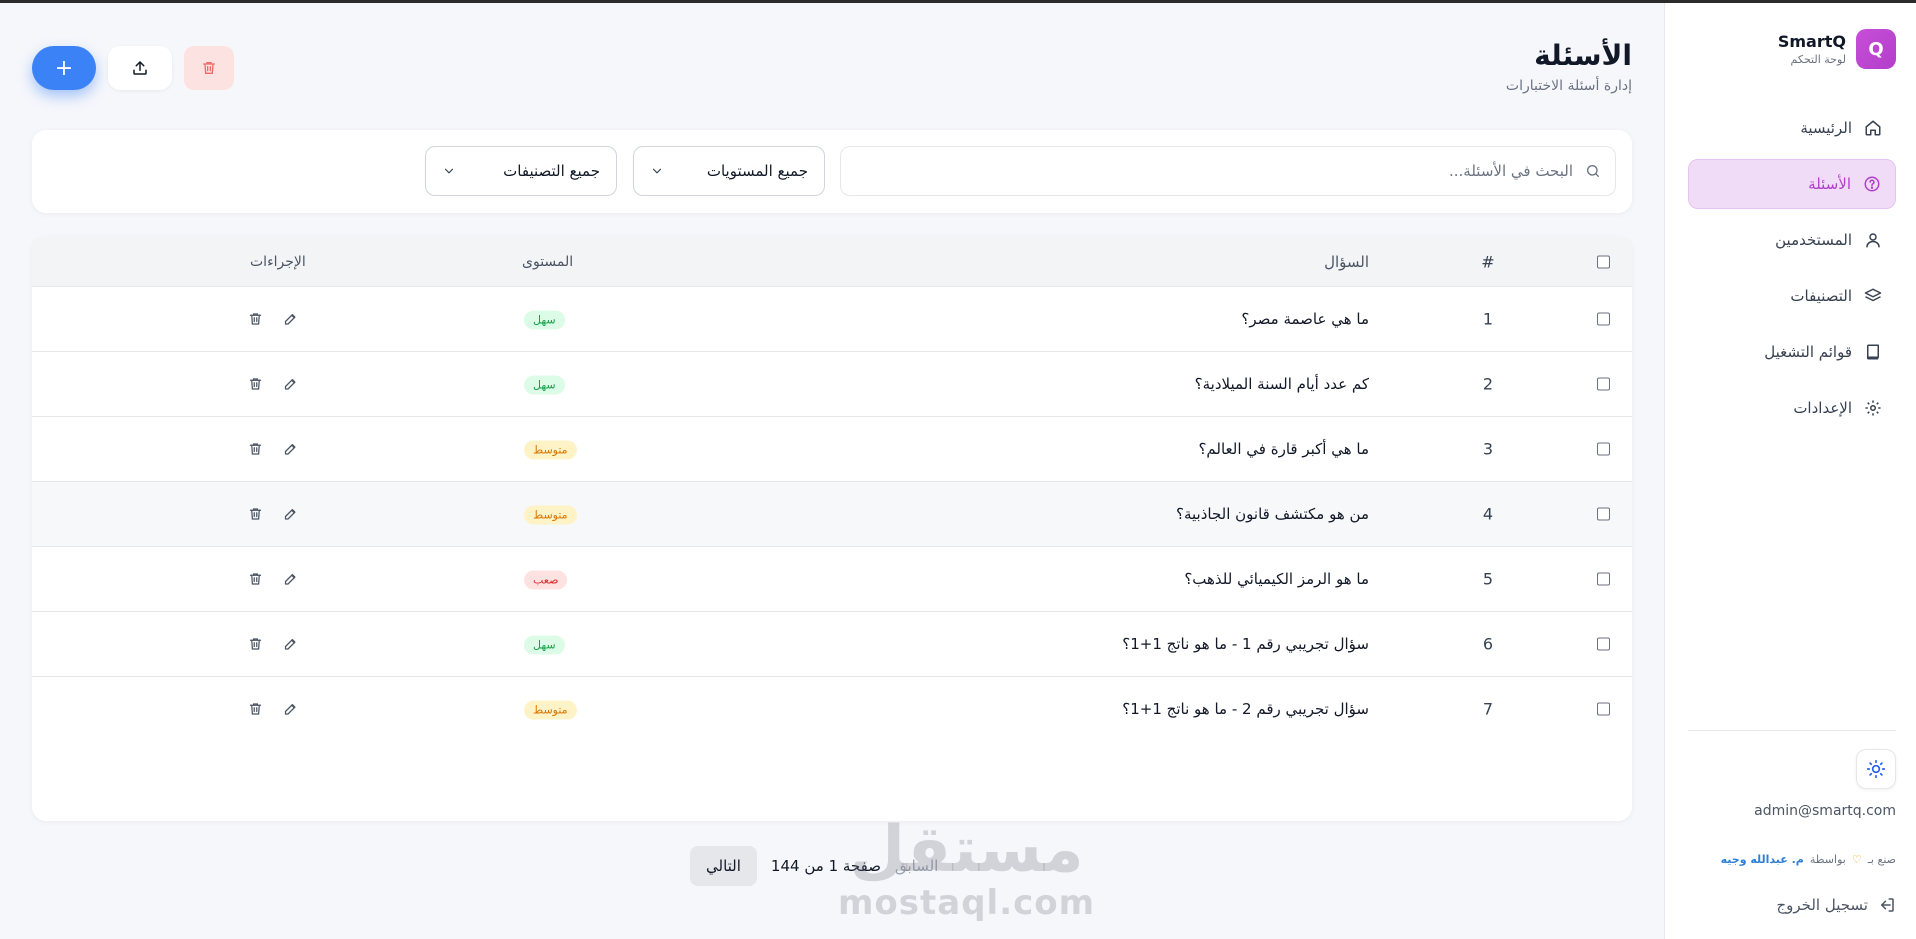  Describe the element at coordinates (1856, 859) in the screenshot. I see `heart-icon: ♡` at that location.